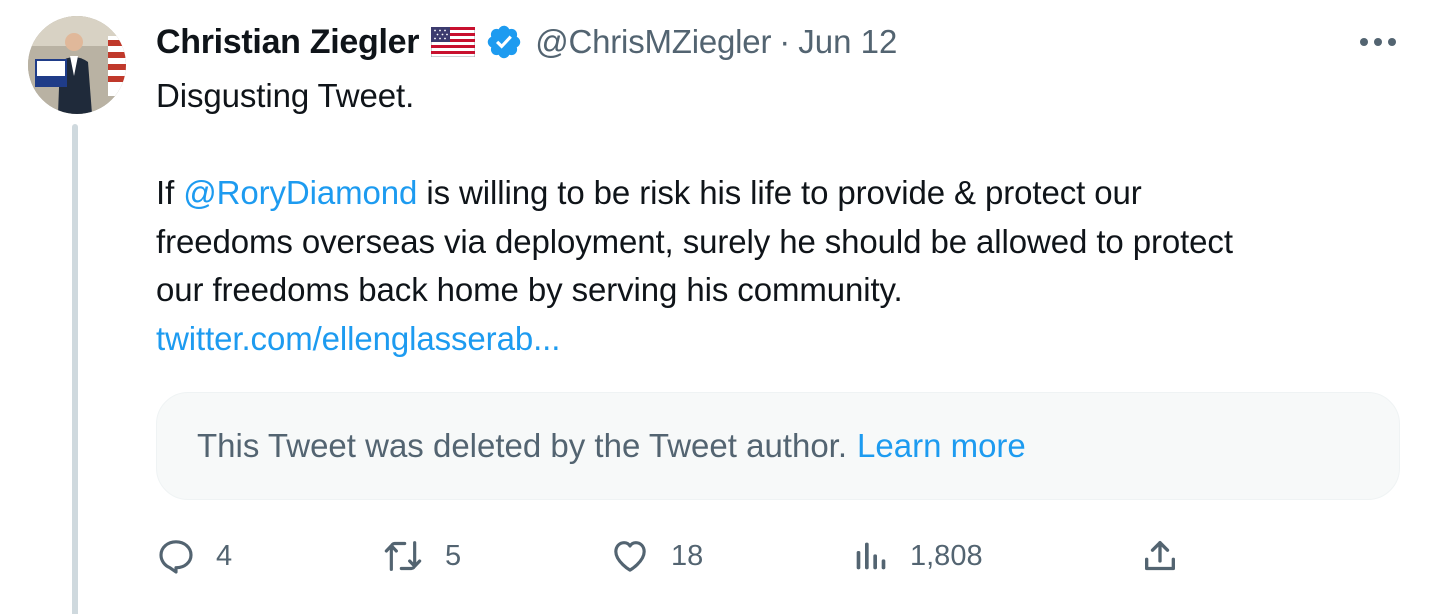 This screenshot has width=1440, height=614. I want to click on paragraph-break, so click(781, 145).